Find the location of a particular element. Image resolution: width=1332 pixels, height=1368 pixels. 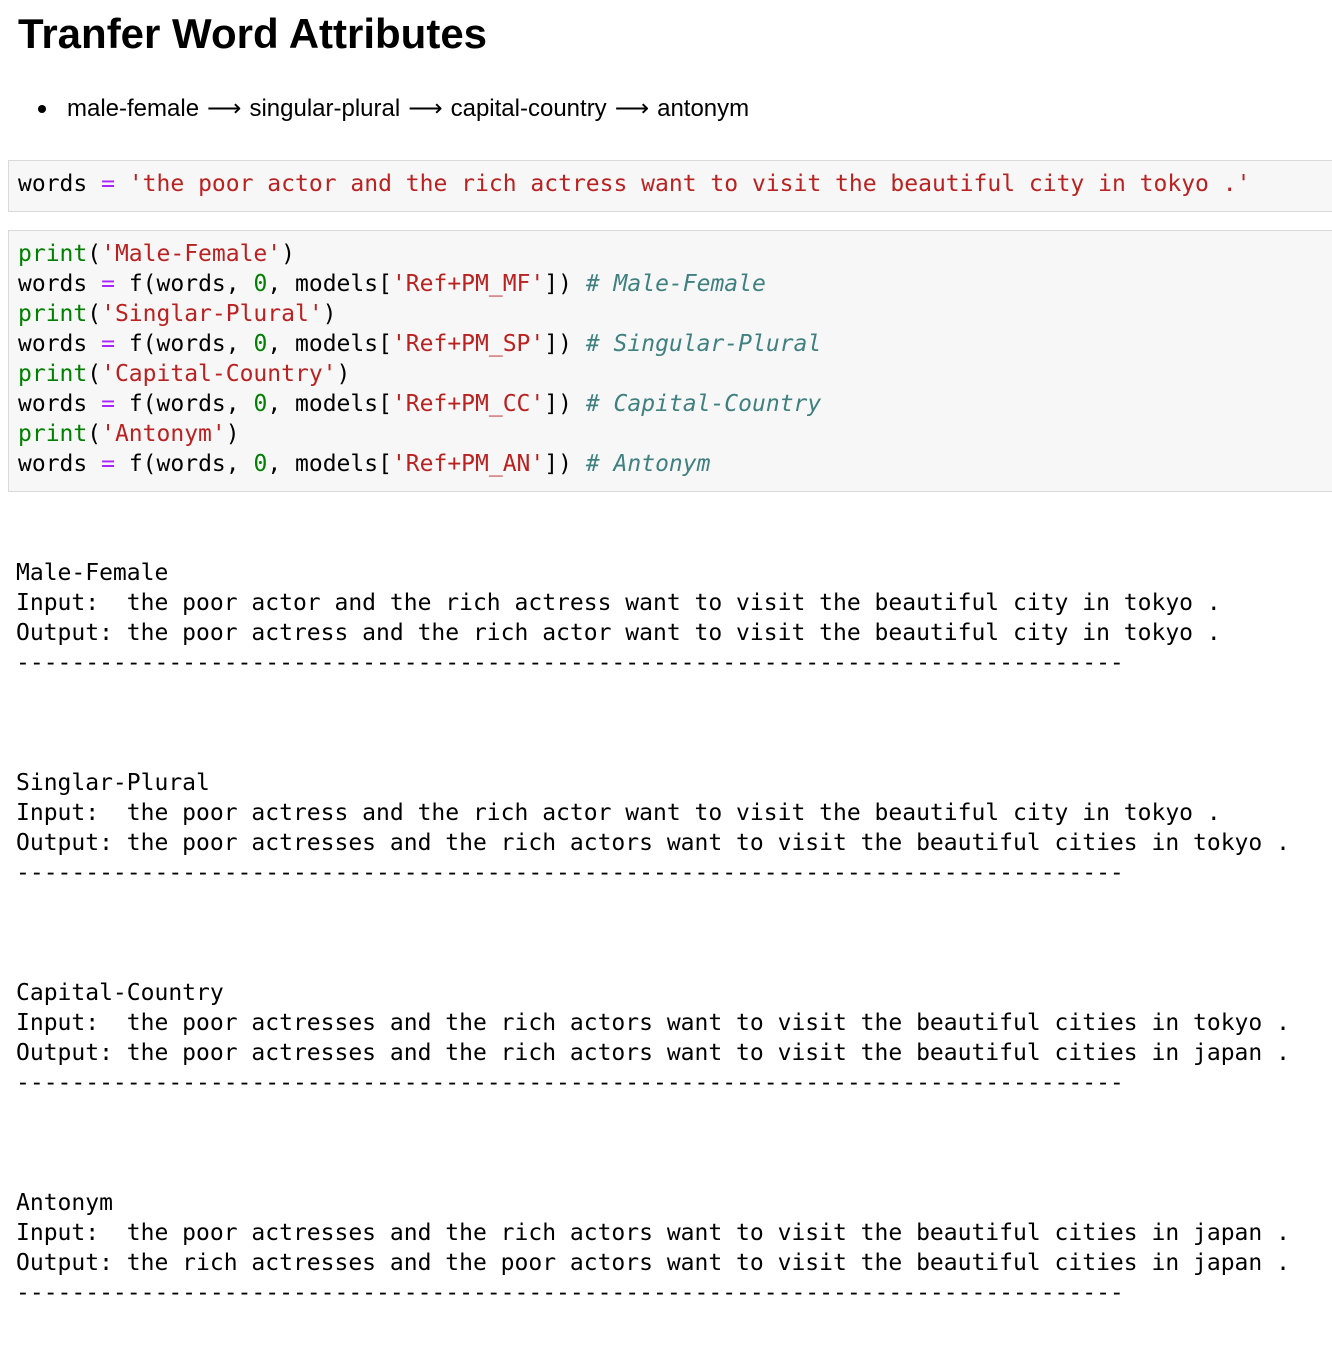

code-string: 'Ref+PM_CC' is located at coordinates (468, 404).